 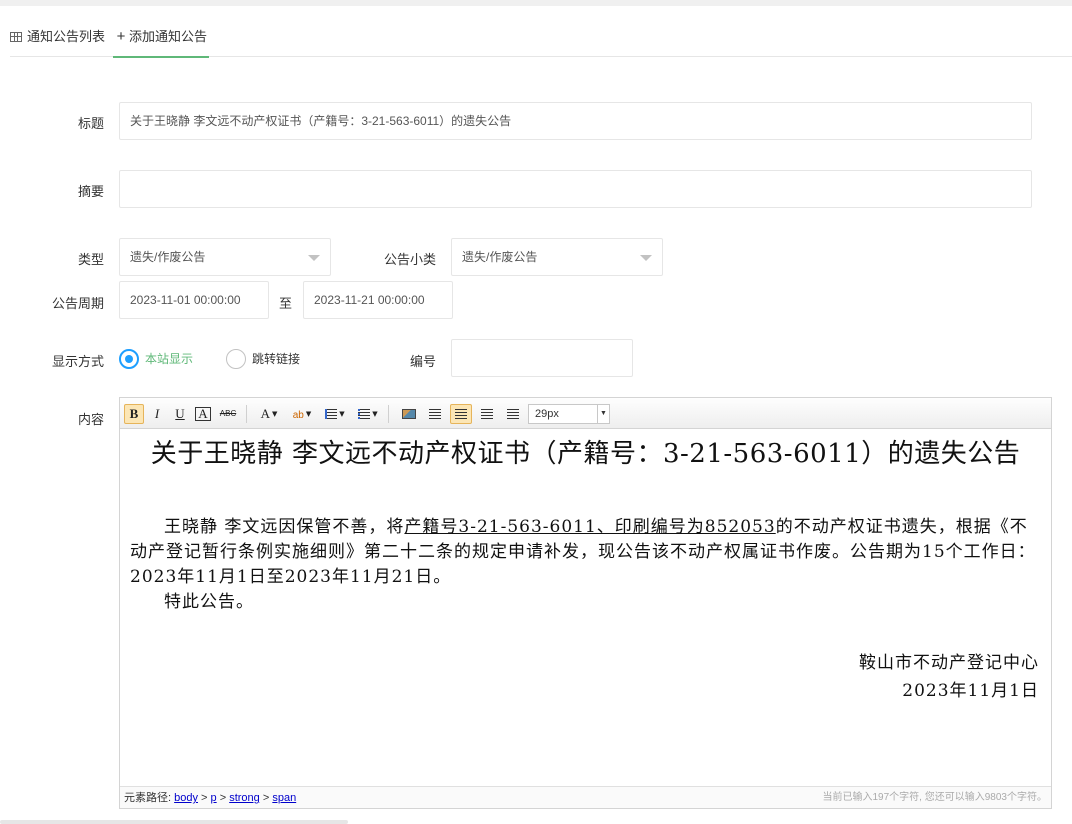 I want to click on type-label: 类型, so click(x=90, y=259).